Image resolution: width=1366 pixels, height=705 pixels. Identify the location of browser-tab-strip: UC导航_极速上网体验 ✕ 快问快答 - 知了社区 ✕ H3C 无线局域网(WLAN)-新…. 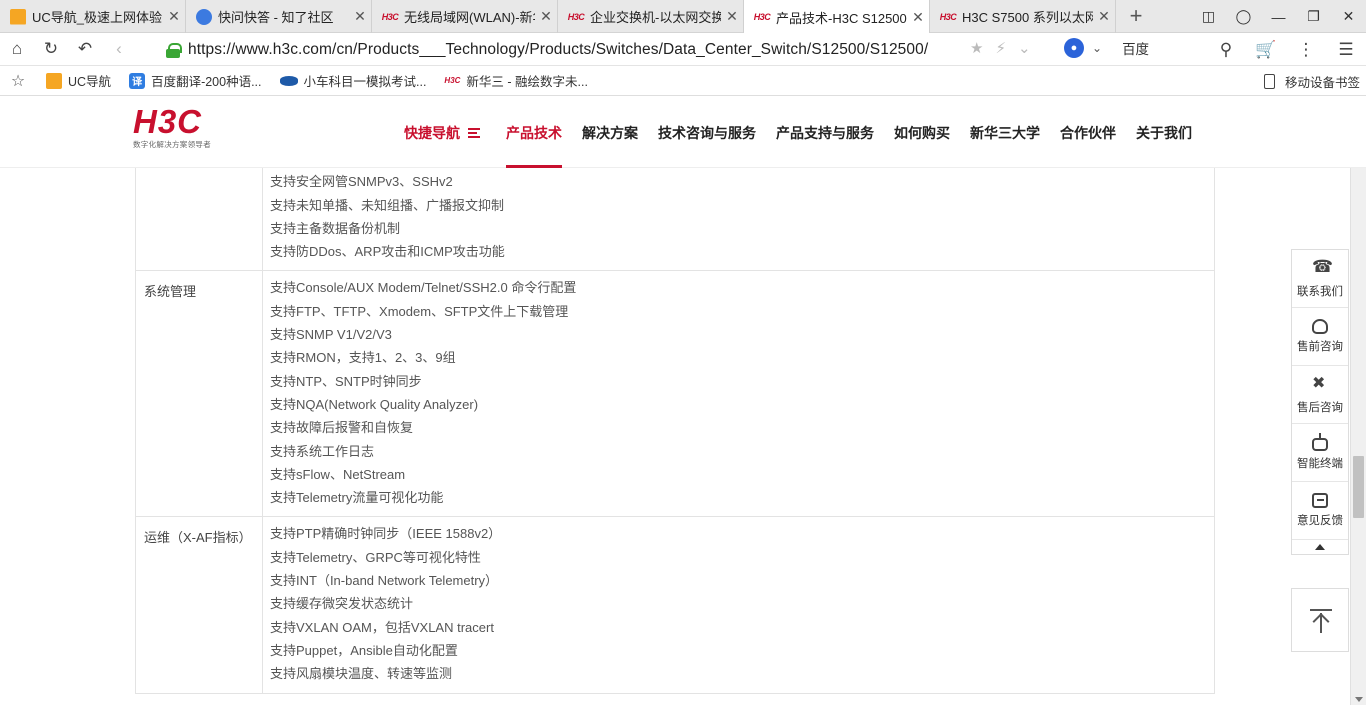
(683, 17).